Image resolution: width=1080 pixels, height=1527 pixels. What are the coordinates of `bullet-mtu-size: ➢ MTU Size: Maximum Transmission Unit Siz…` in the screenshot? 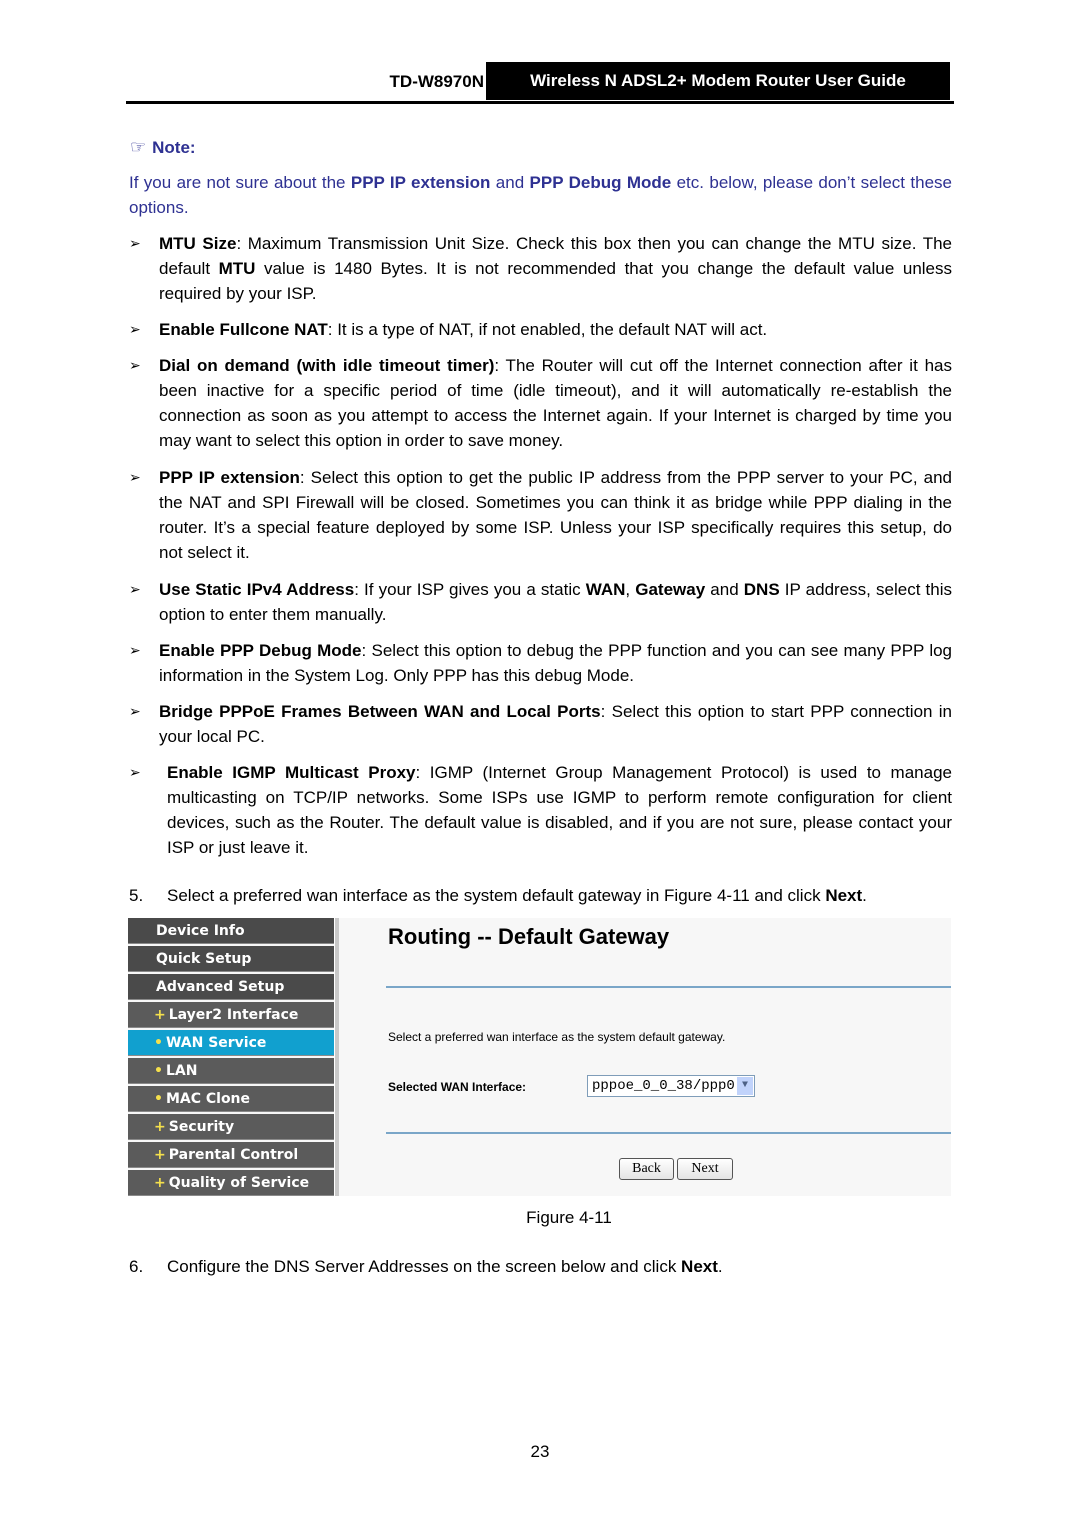 It's located at (540, 268).